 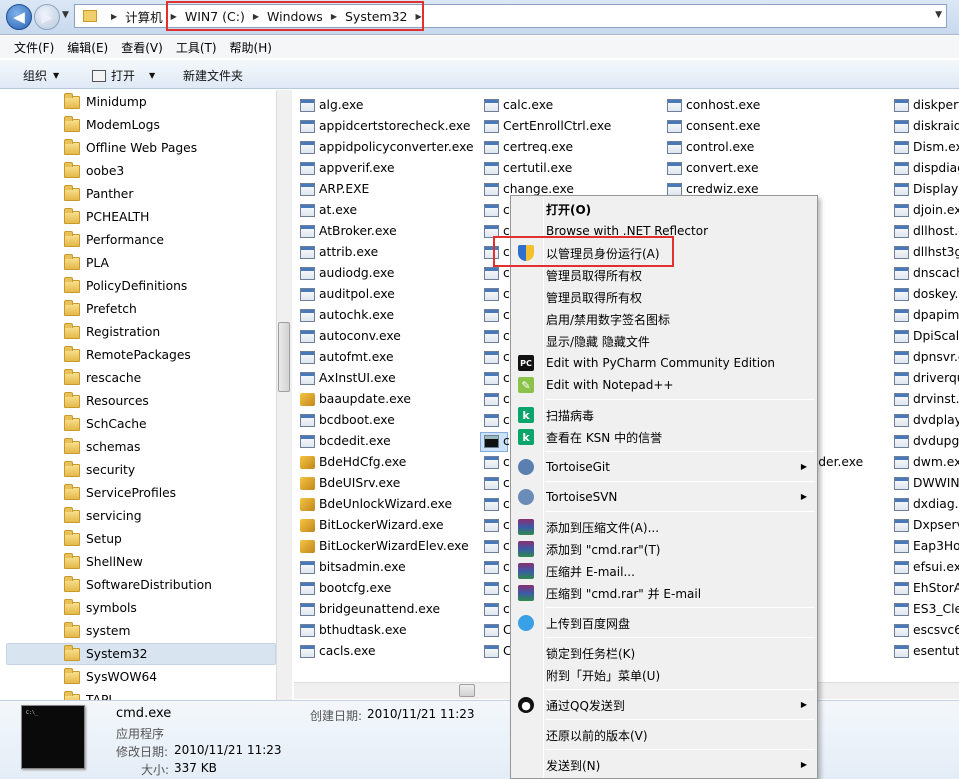 What do you see at coordinates (120, 493) in the screenshot?
I see `tree-item: ServiceProfiles` at bounding box center [120, 493].